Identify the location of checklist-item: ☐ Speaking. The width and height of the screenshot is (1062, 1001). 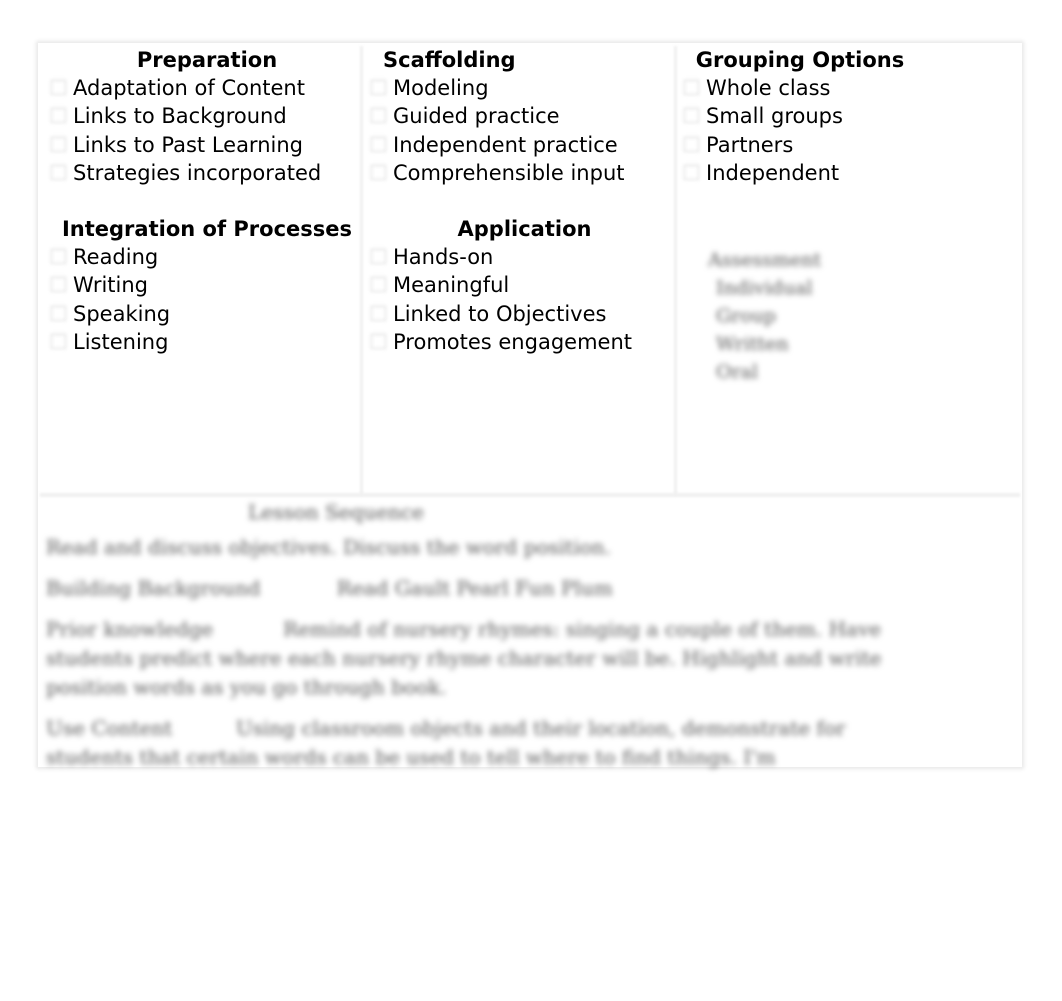
(203, 314).